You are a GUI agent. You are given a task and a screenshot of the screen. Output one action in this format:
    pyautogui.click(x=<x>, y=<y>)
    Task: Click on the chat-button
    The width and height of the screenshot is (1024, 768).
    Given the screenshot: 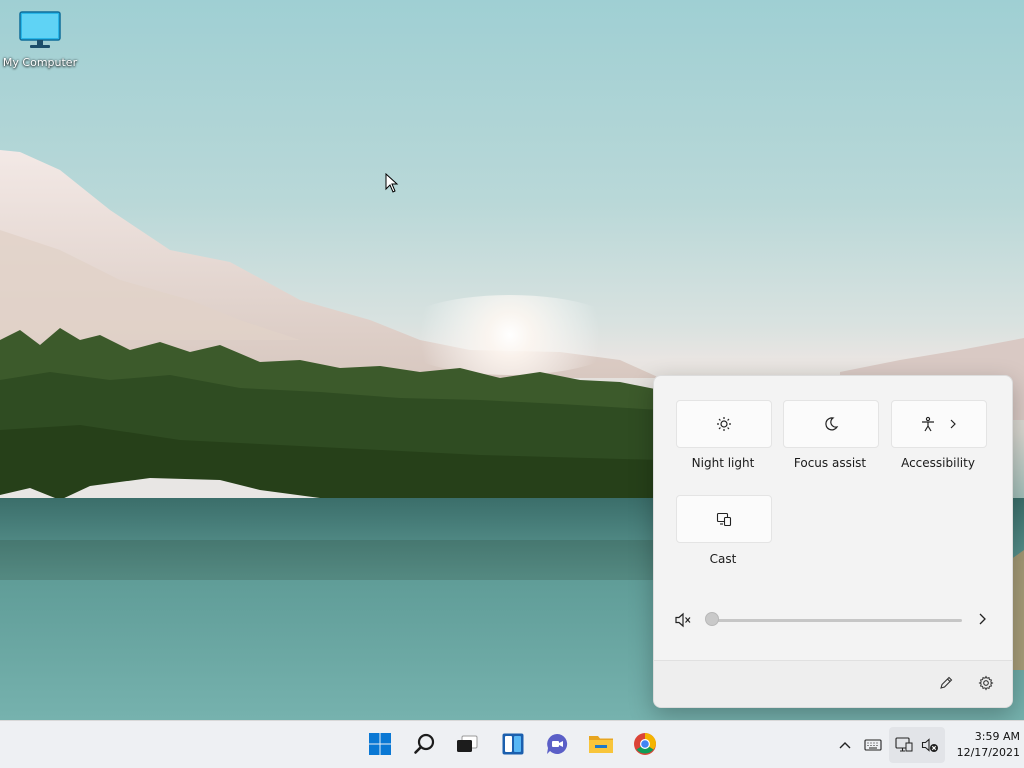 What is the action you would take?
    pyautogui.click(x=557, y=744)
    